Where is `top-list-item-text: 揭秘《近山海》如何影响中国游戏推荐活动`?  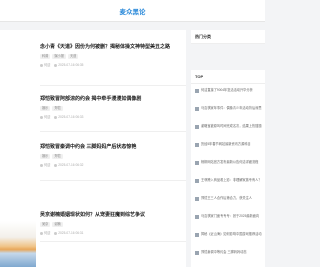 top-list-item-text: 揭秘《近山海》如何影响中国游戏推荐活动 is located at coordinates (232, 234).